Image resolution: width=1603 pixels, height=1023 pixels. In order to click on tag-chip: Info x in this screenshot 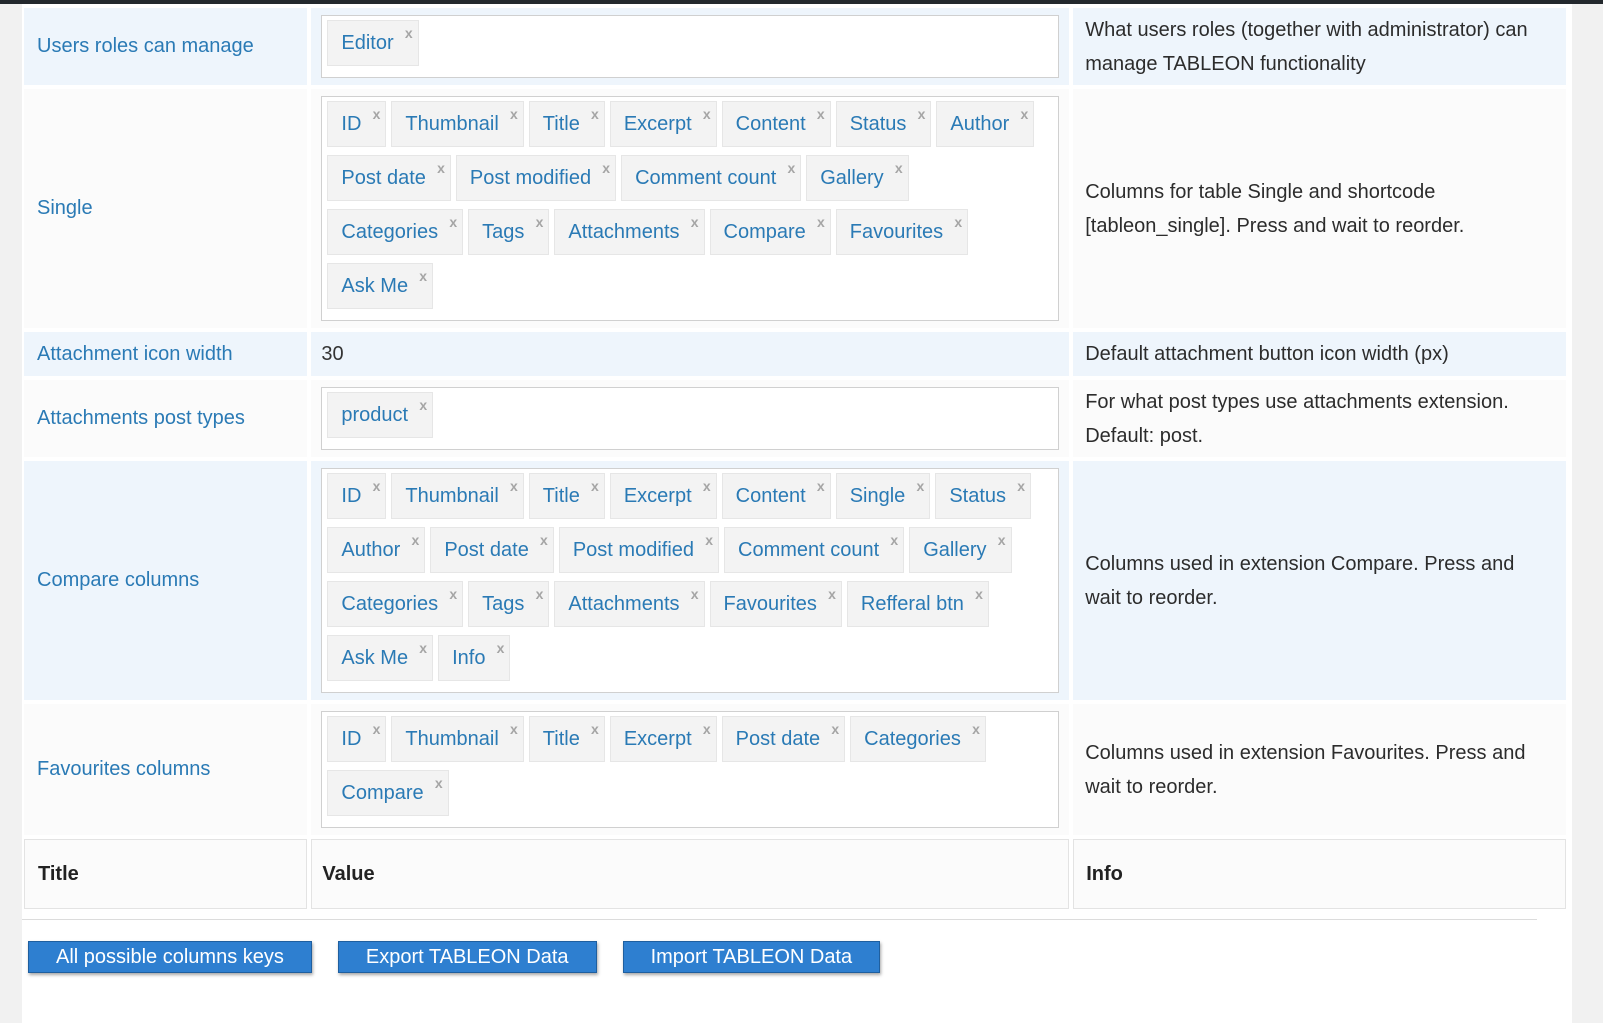, I will do `click(474, 658)`.